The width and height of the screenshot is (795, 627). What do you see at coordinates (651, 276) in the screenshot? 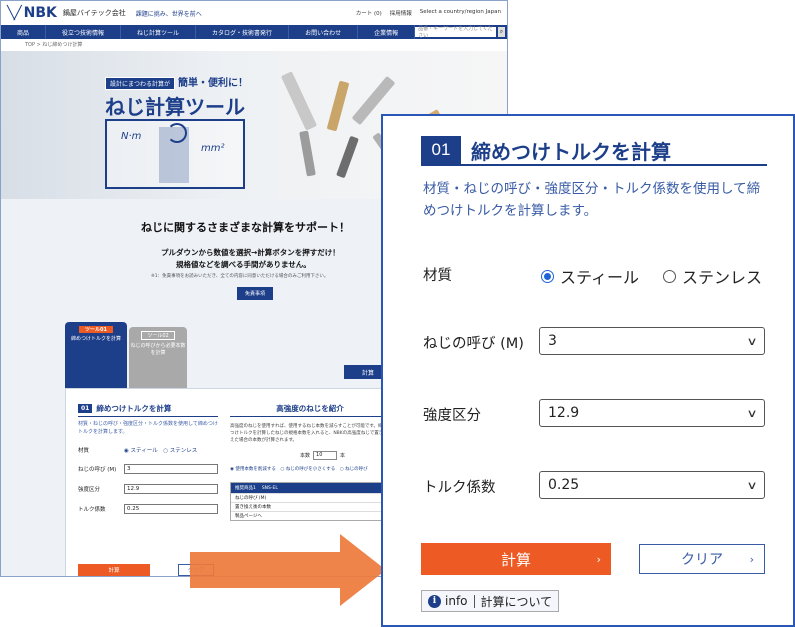
I see `material-radio-group: スティール ステンレス` at bounding box center [651, 276].